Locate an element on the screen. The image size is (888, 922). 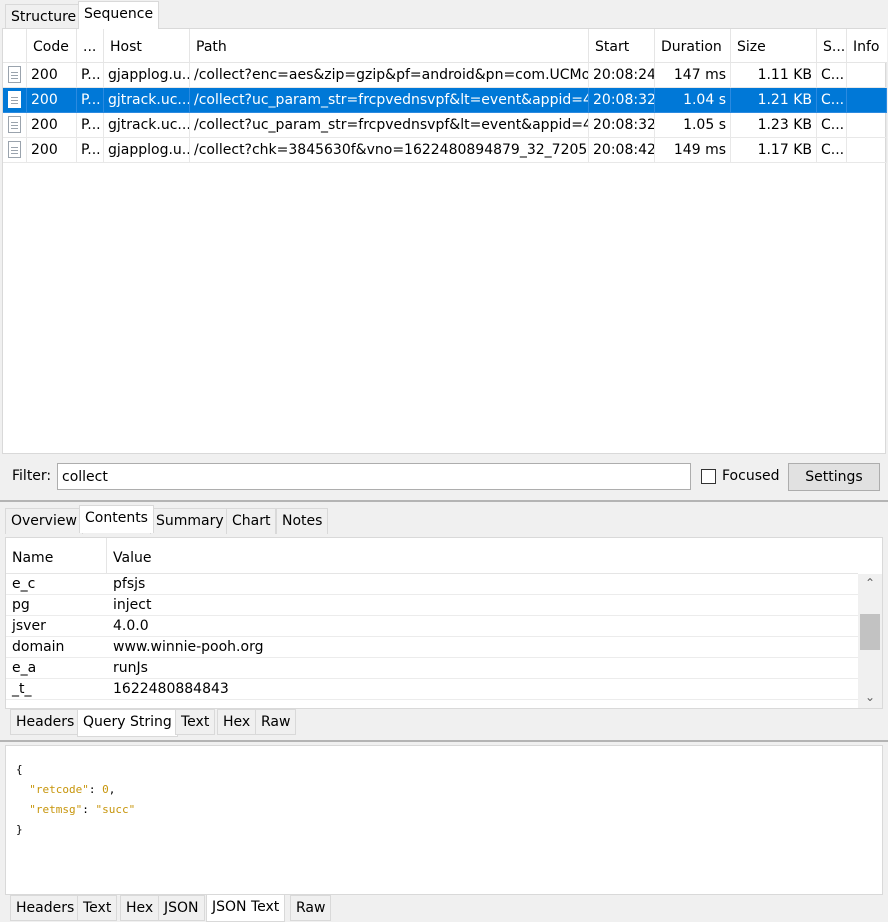
json-key: "retmsg" is located at coordinates (56, 809).